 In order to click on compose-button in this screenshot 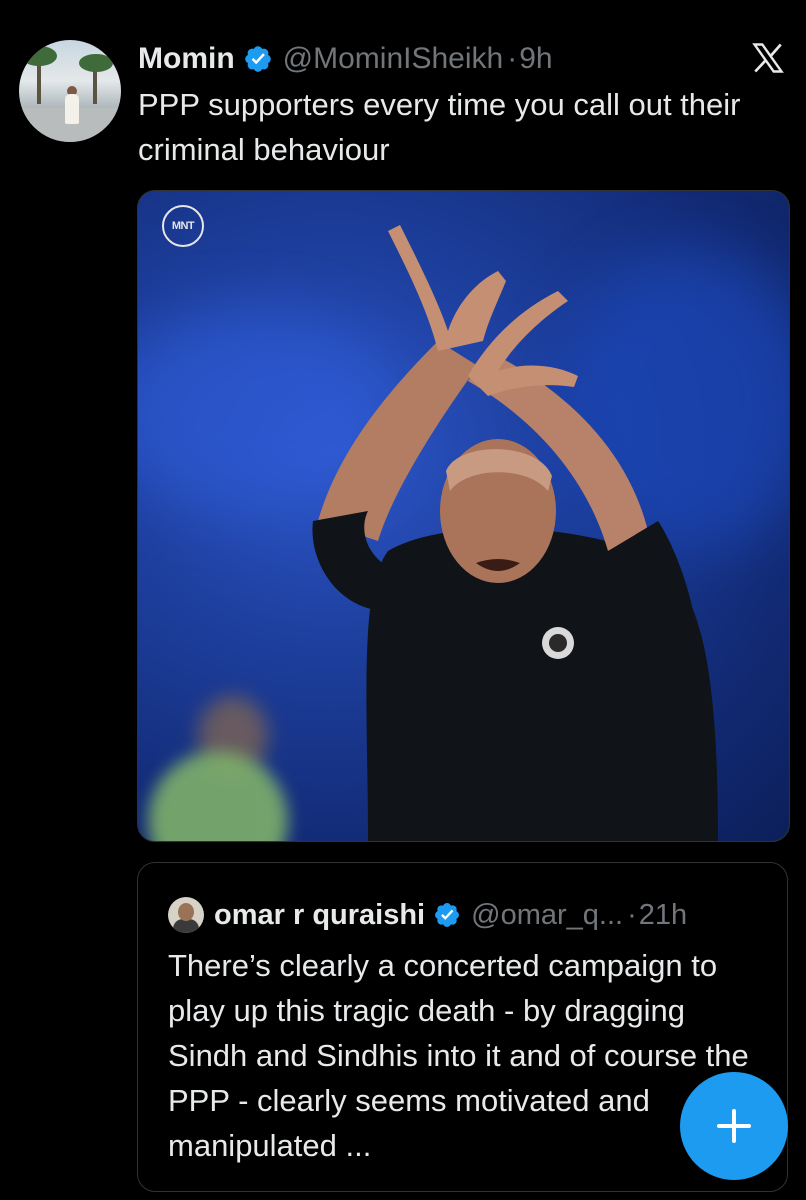, I will do `click(734, 1126)`.